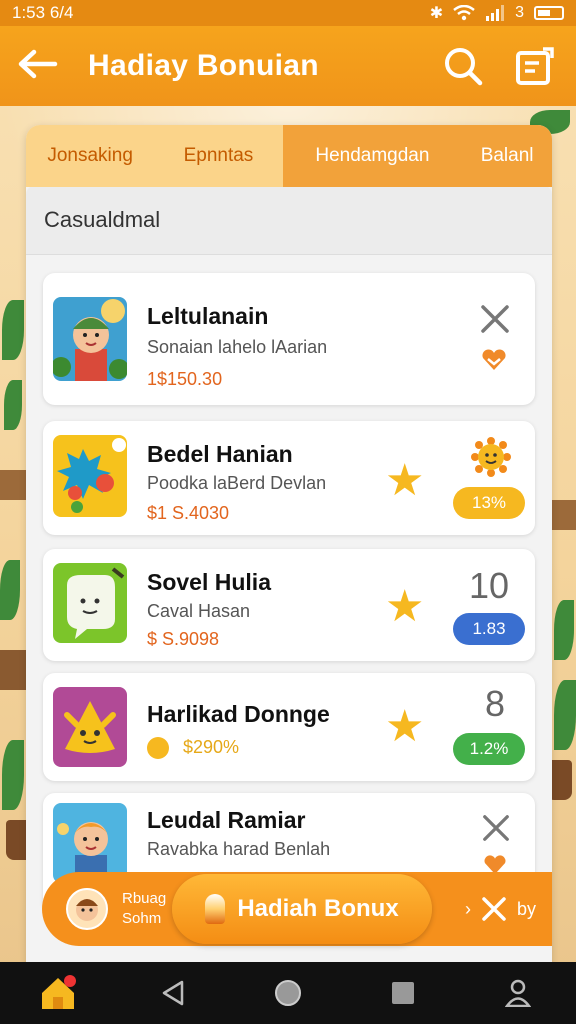  I want to click on edit-button, so click(535, 66).